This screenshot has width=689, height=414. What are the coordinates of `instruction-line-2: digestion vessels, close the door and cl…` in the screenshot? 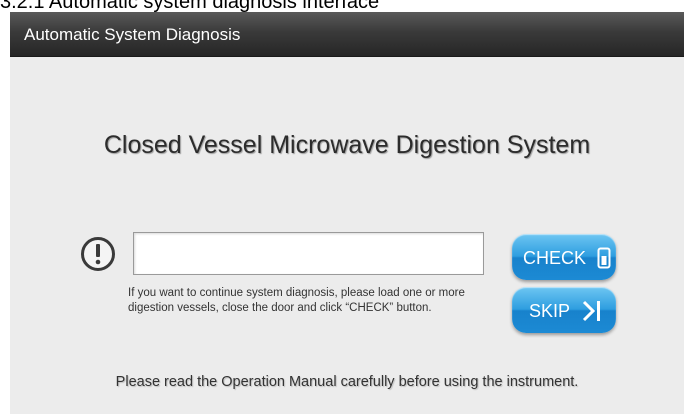 It's located at (280, 308).